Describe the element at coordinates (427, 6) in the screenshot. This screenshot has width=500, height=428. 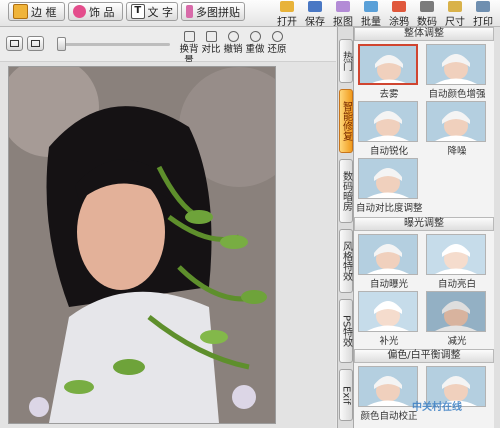
I see `digital-icon` at that location.